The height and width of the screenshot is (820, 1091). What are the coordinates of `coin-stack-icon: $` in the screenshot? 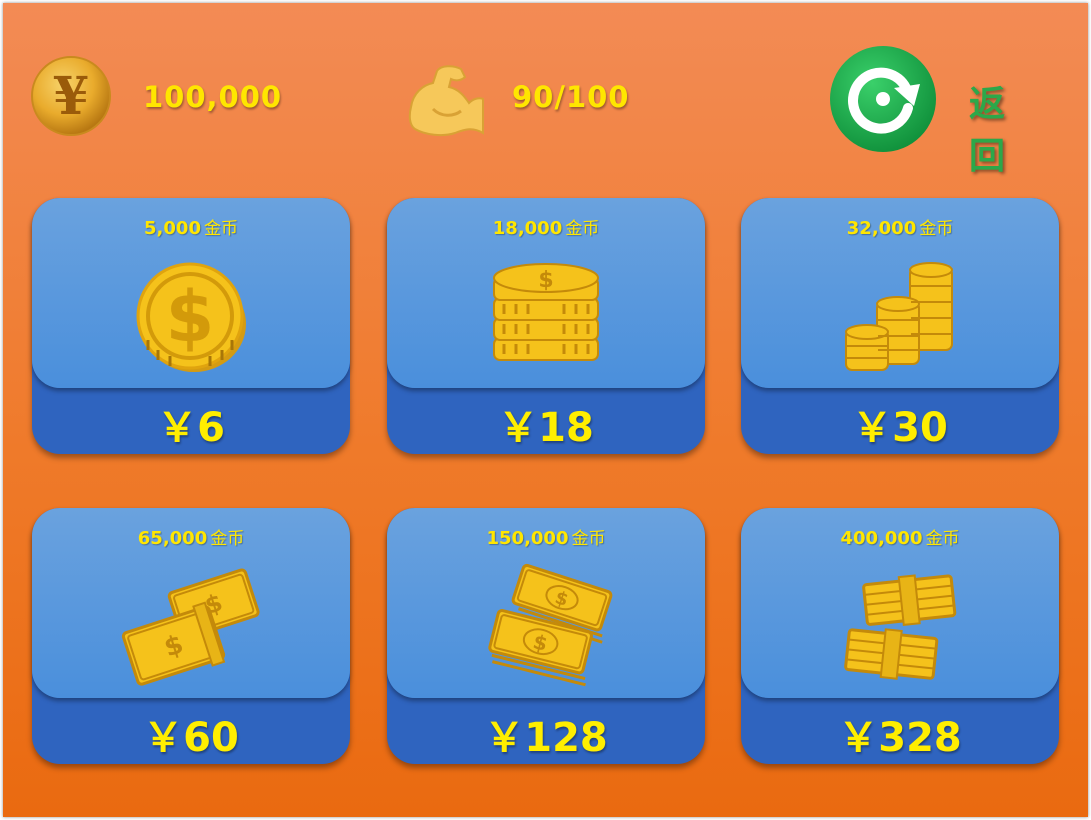 It's located at (546, 312).